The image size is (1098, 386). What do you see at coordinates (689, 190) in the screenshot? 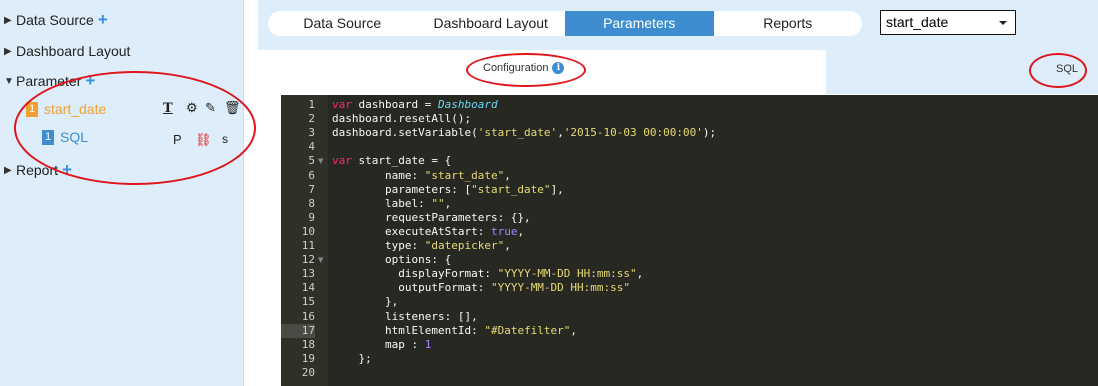
I see `code-line: 7 parameters: ["start_date"],` at bounding box center [689, 190].